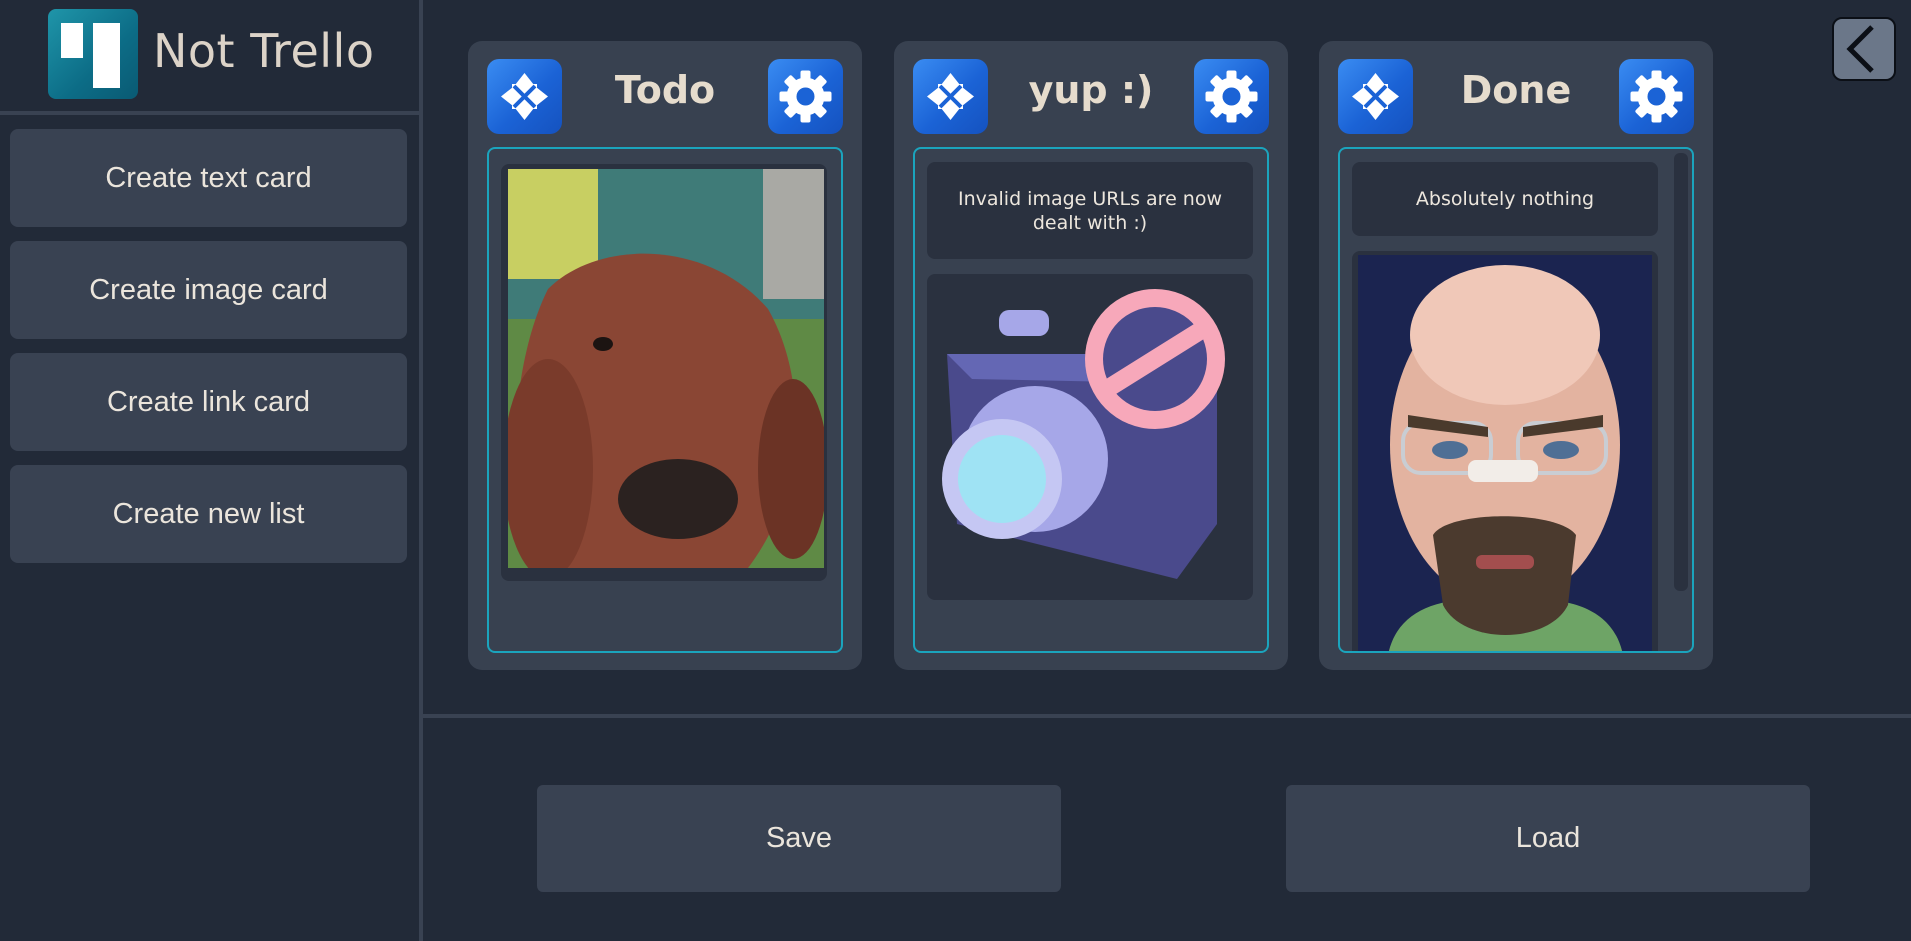 The width and height of the screenshot is (1911, 941). What do you see at coordinates (1090, 210) in the screenshot?
I see `text-card: Invalid image URLs are now dealt with :)` at bounding box center [1090, 210].